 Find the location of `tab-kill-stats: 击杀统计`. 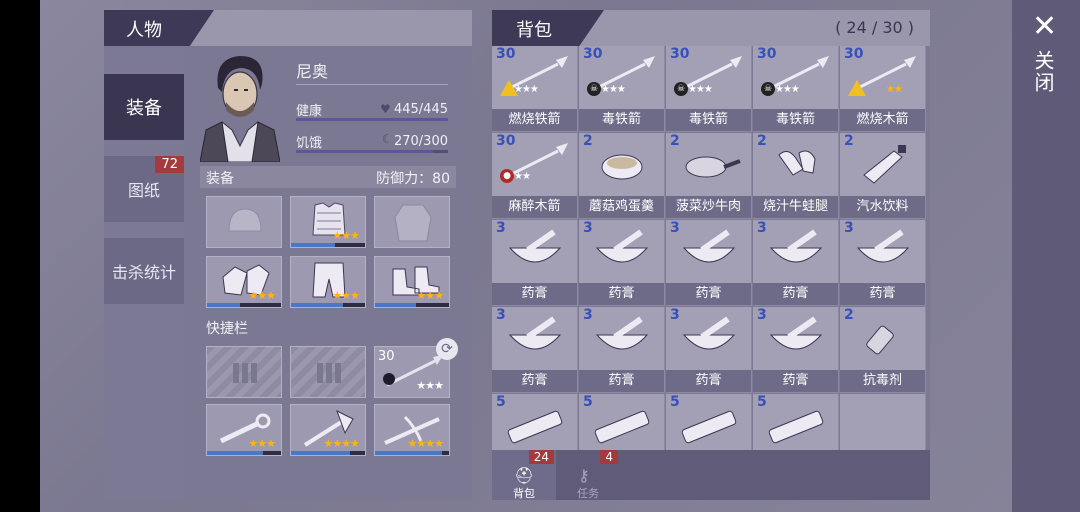

tab-kill-stats: 击杀统计 is located at coordinates (144, 271).